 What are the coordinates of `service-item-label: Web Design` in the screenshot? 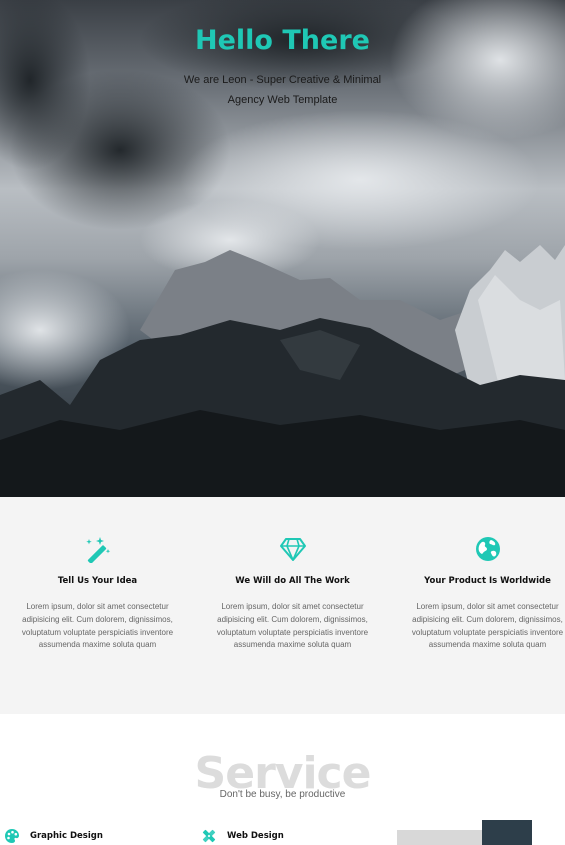 It's located at (255, 836).